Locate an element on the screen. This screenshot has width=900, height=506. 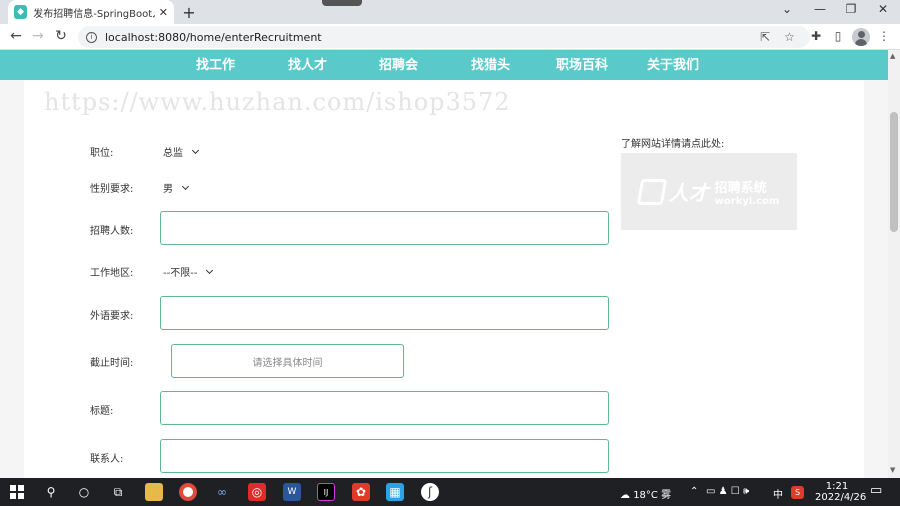
ime-indicator: 中 is located at coordinates (778, 493).